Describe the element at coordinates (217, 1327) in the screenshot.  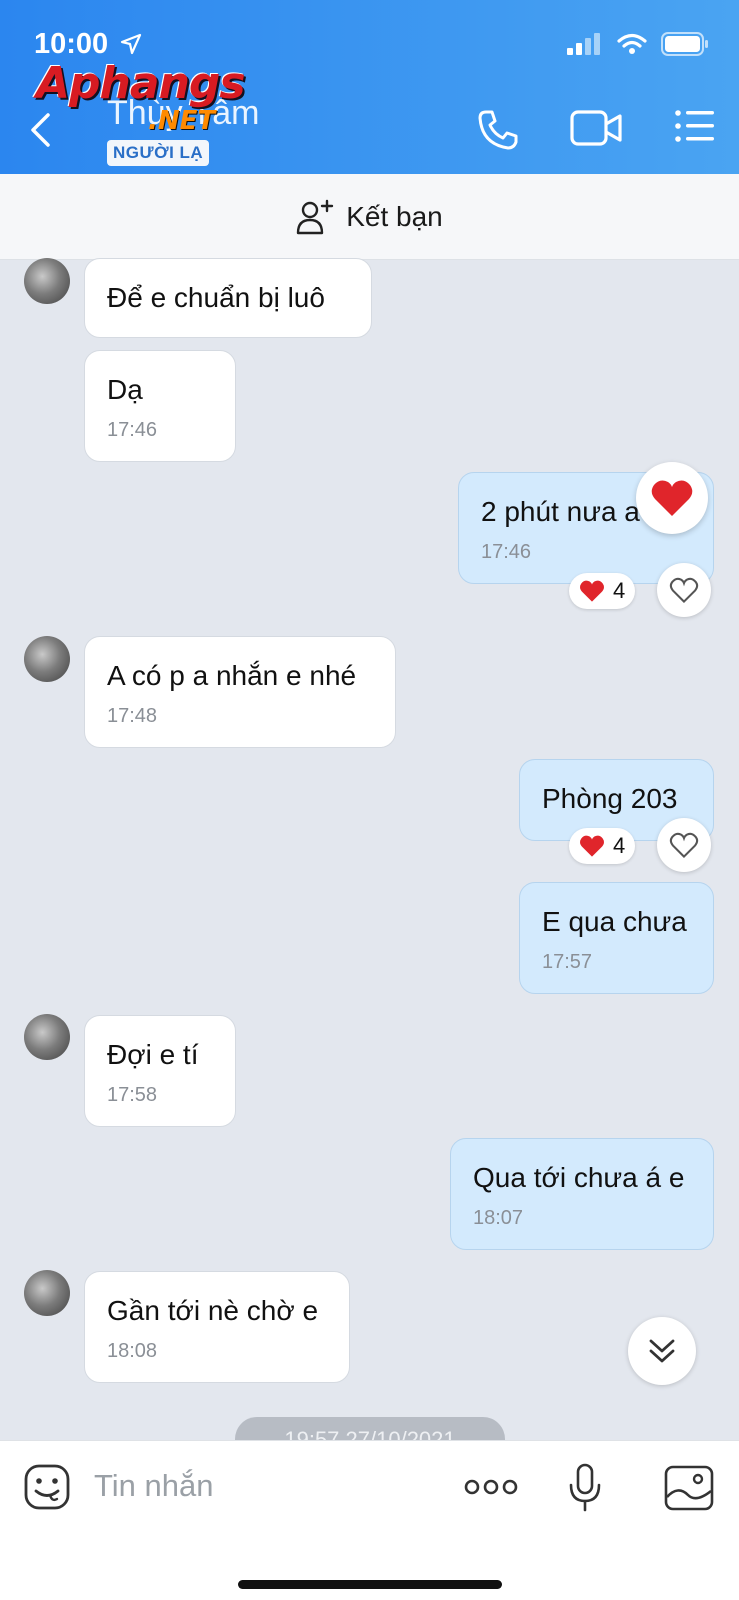
I see `message-bubble-in: Gần tới nè chờ e 18:08` at that location.